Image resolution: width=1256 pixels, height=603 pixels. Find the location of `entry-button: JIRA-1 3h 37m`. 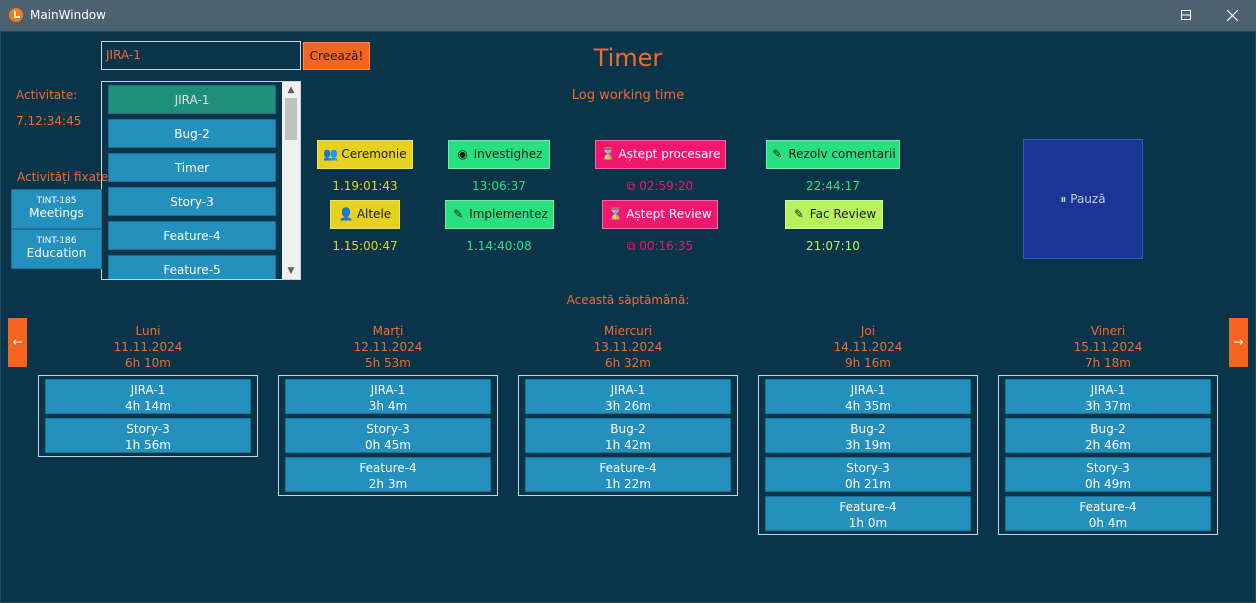

entry-button: JIRA-1 3h 37m is located at coordinates (1108, 396).